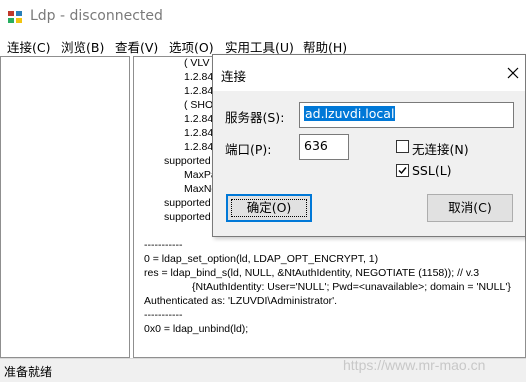 The height and width of the screenshot is (382, 526). I want to click on dialog-title-bar: 连接, so click(369, 73).